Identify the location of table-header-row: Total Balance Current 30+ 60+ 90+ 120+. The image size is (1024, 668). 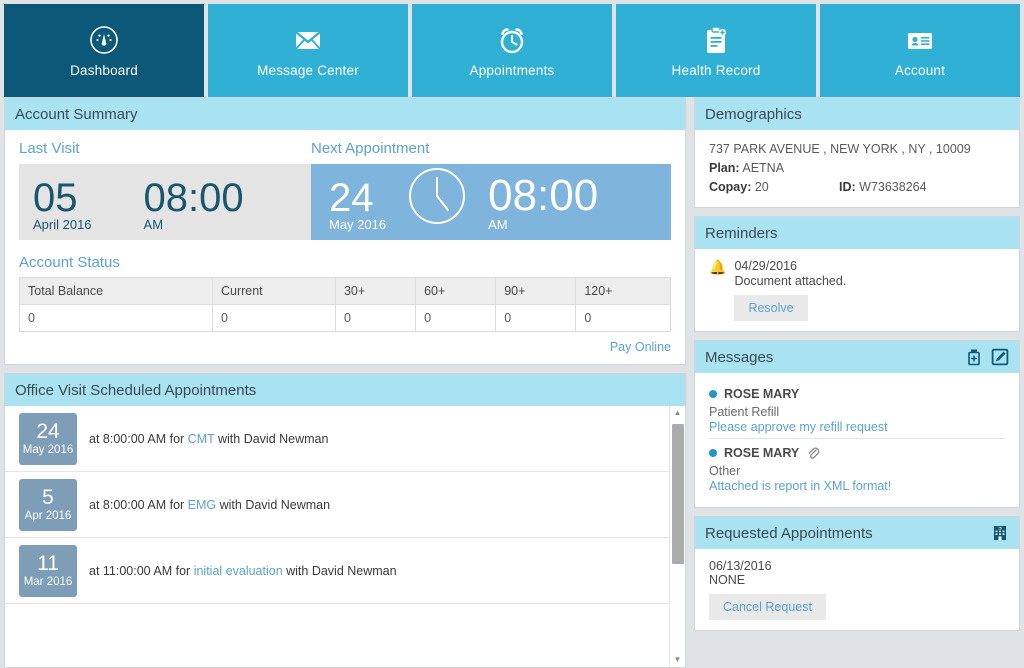
(345, 291).